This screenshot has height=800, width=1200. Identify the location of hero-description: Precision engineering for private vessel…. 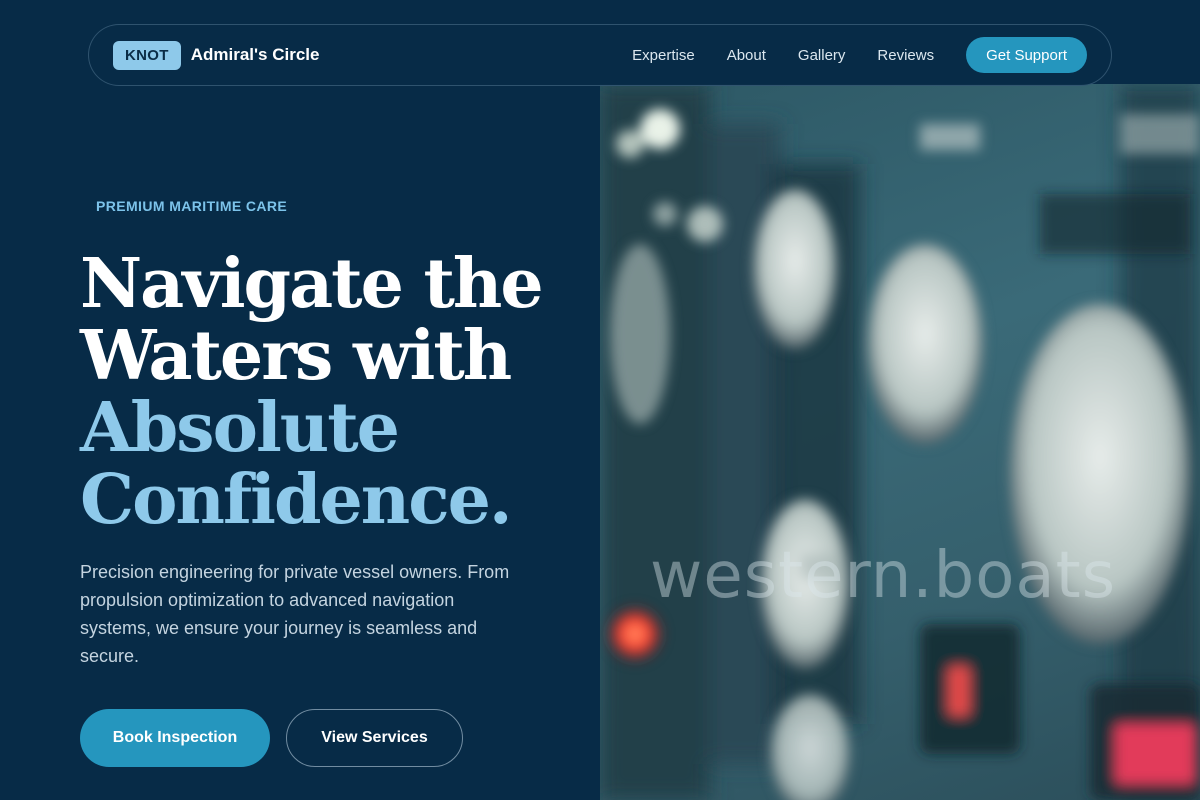
(295, 614).